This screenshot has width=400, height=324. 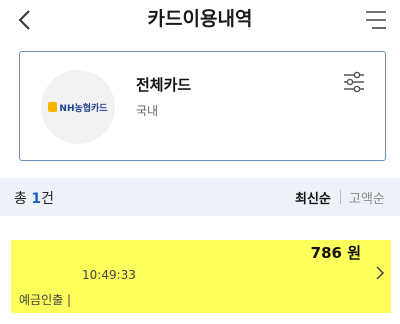 What do you see at coordinates (47, 199) in the screenshot?
I see `count-suffix: 건` at bounding box center [47, 199].